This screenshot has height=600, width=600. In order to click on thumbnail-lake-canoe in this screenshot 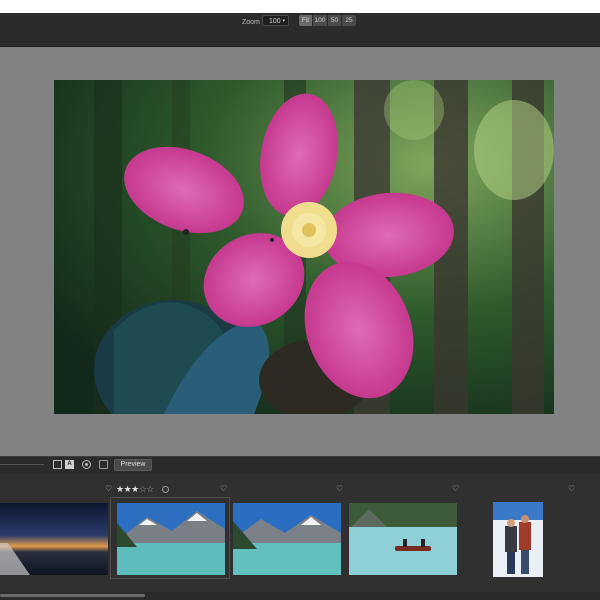, I will do `click(403, 539)`.